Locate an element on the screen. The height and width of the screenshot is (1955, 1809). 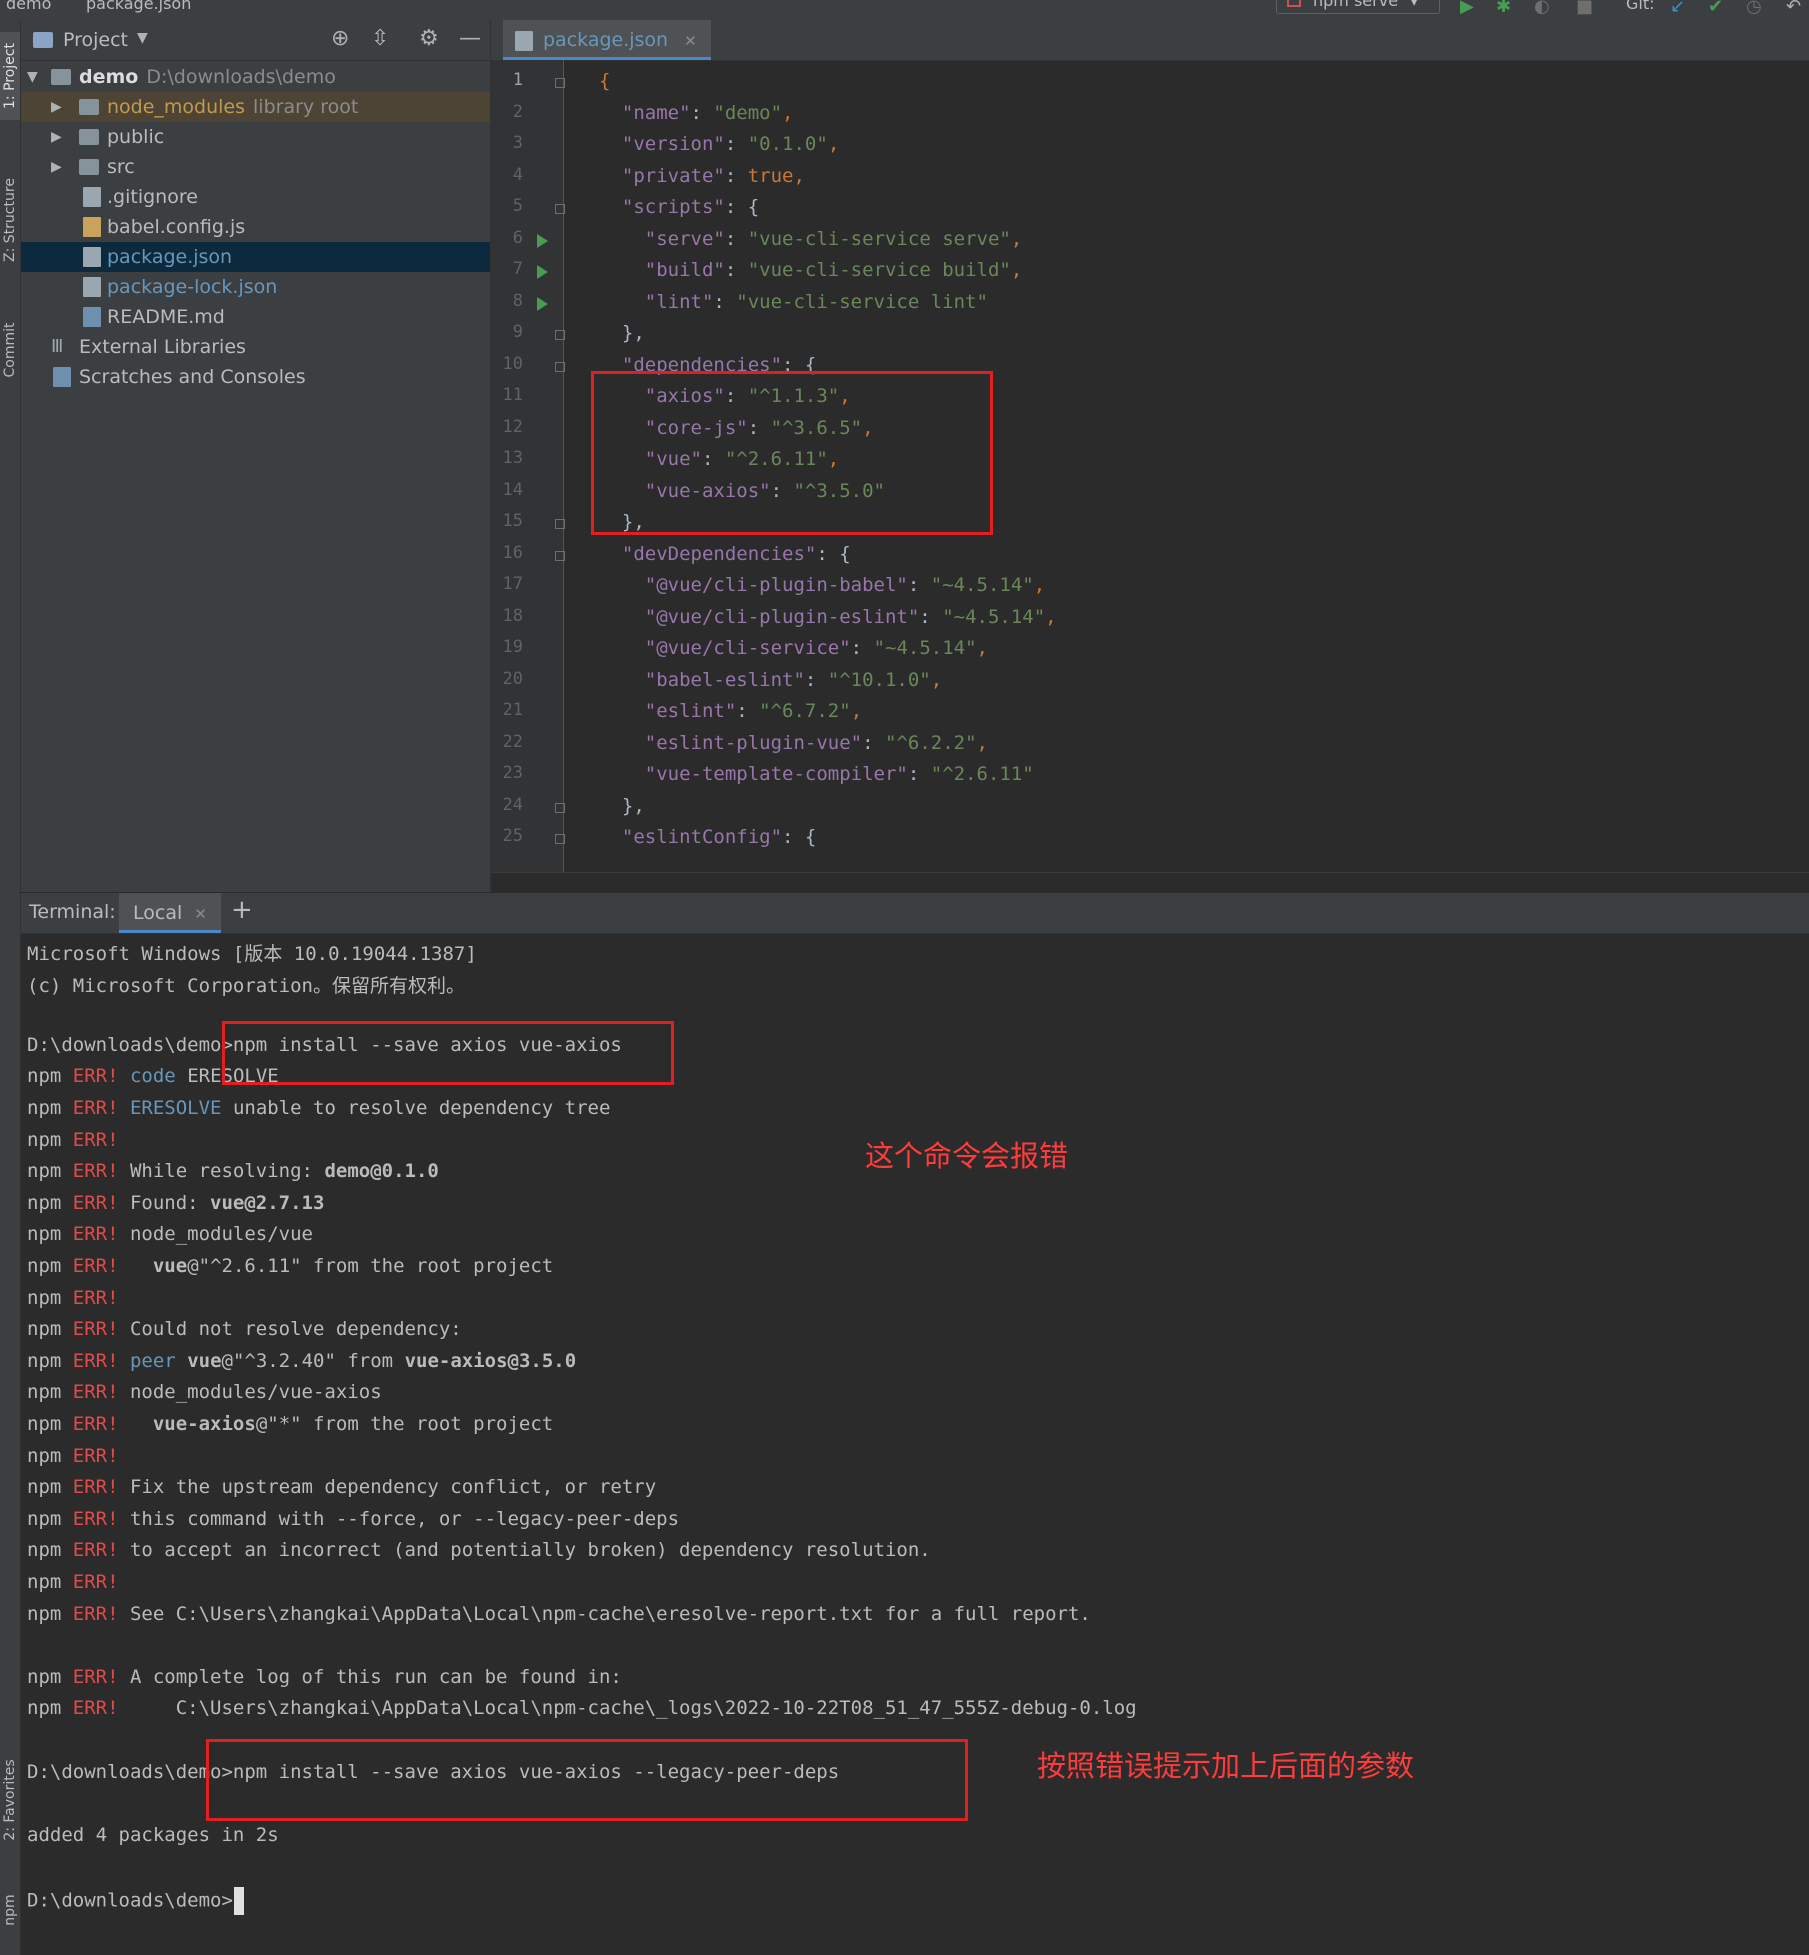
horizontal-scrollbar is located at coordinates (1150, 882).